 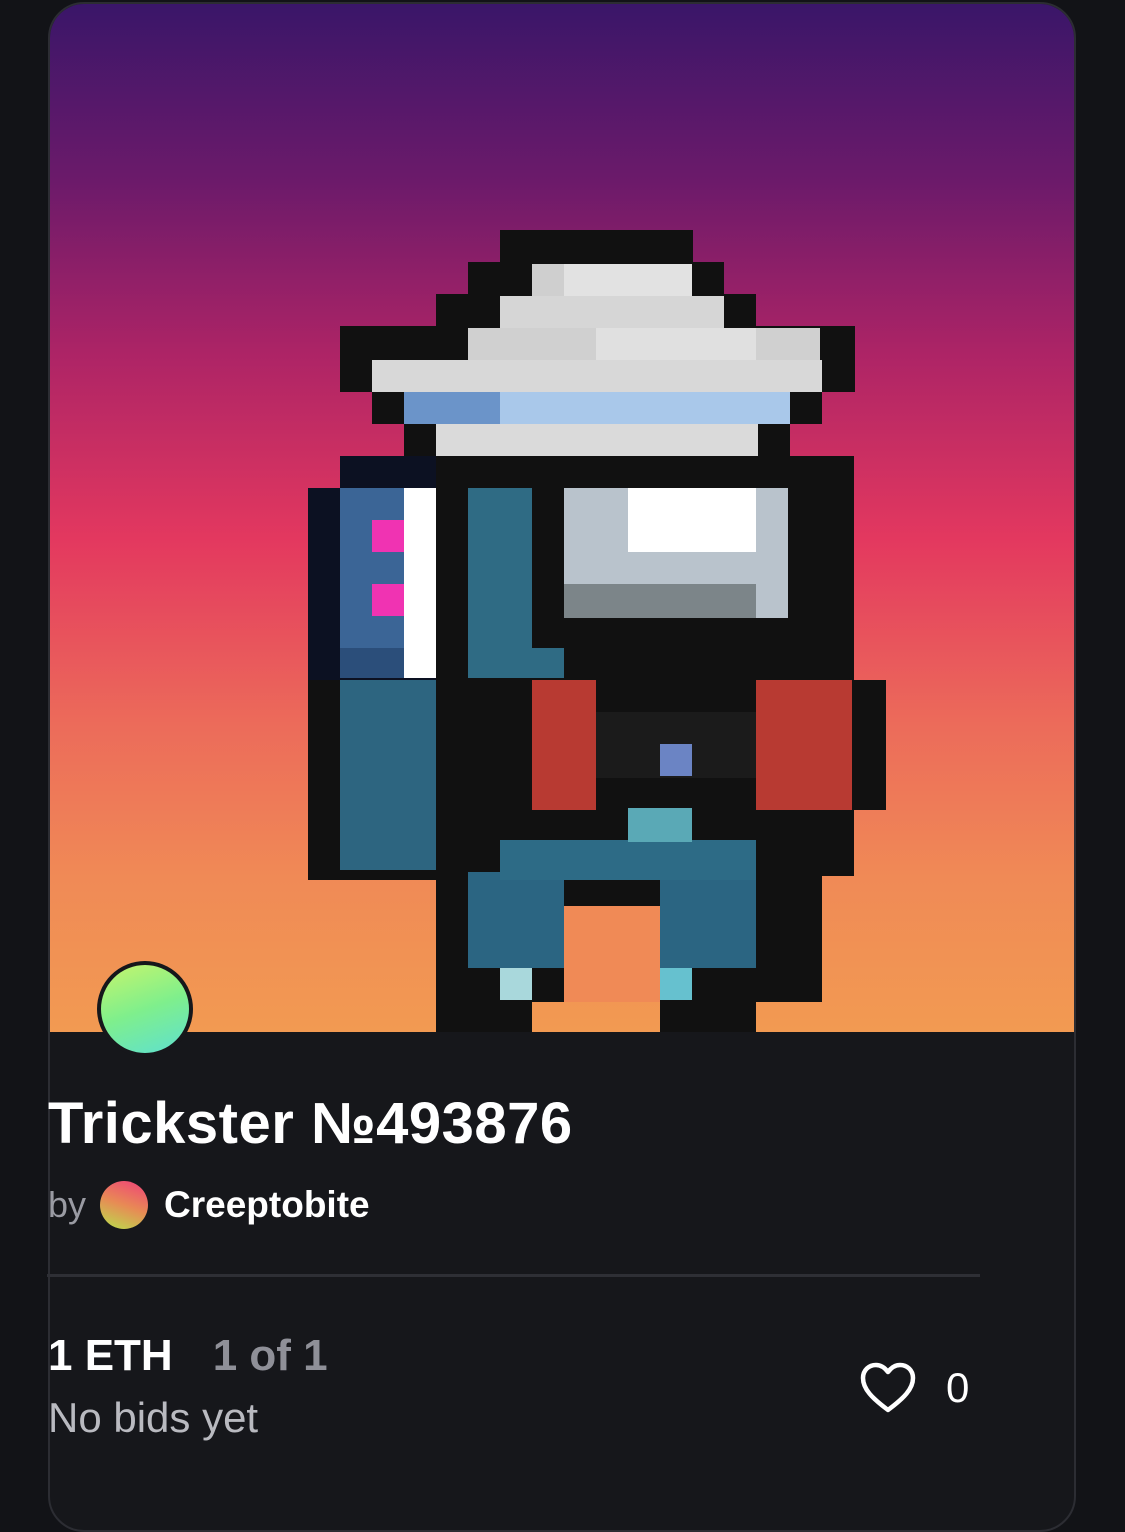 What do you see at coordinates (310, 1123) in the screenshot?
I see `artwork-title: Trickster №493876` at bounding box center [310, 1123].